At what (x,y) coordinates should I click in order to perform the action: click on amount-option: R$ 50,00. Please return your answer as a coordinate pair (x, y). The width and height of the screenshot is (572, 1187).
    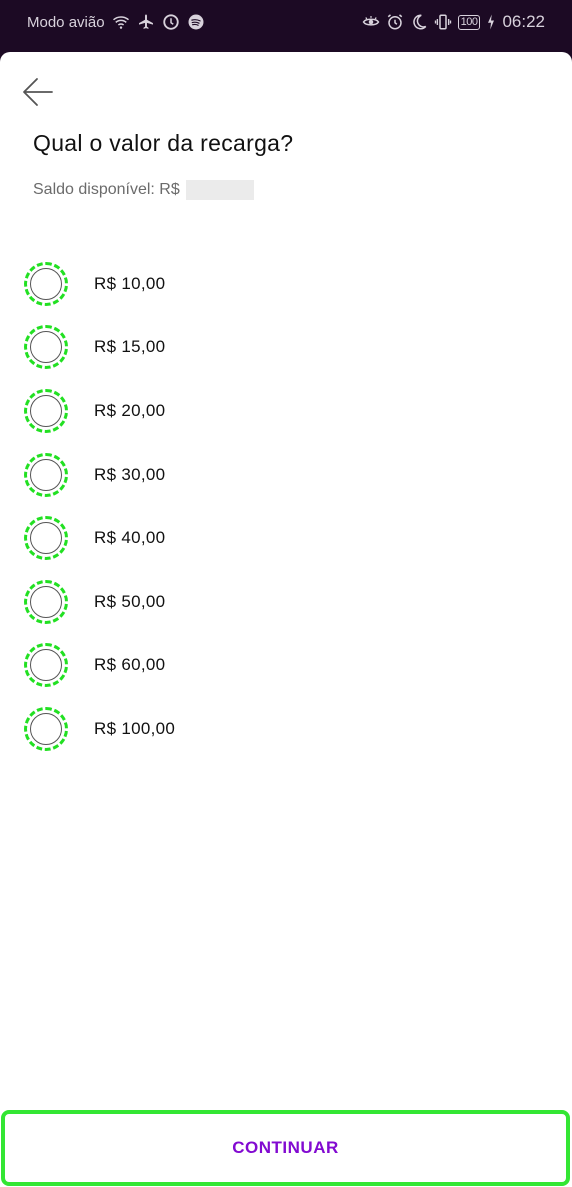
    Looking at the image, I should click on (99, 602).